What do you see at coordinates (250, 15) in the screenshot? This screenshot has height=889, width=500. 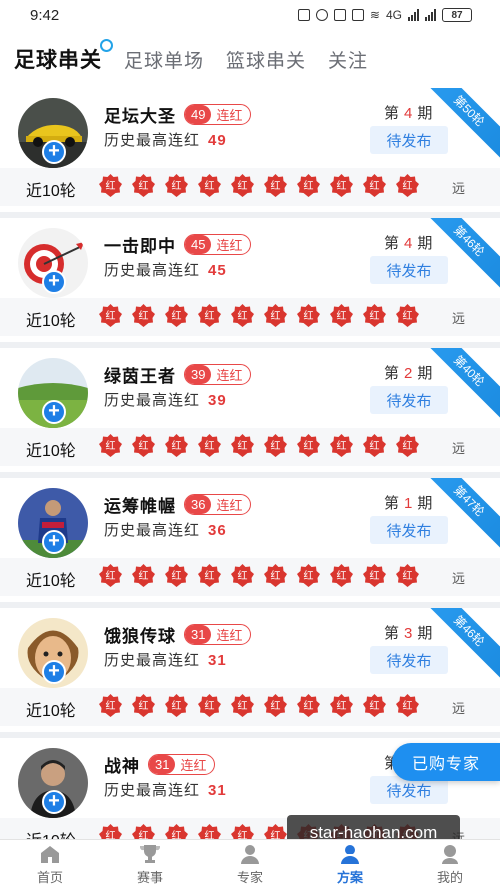 I see `status-bar: 9:42 ≋ 4G 87` at bounding box center [250, 15].